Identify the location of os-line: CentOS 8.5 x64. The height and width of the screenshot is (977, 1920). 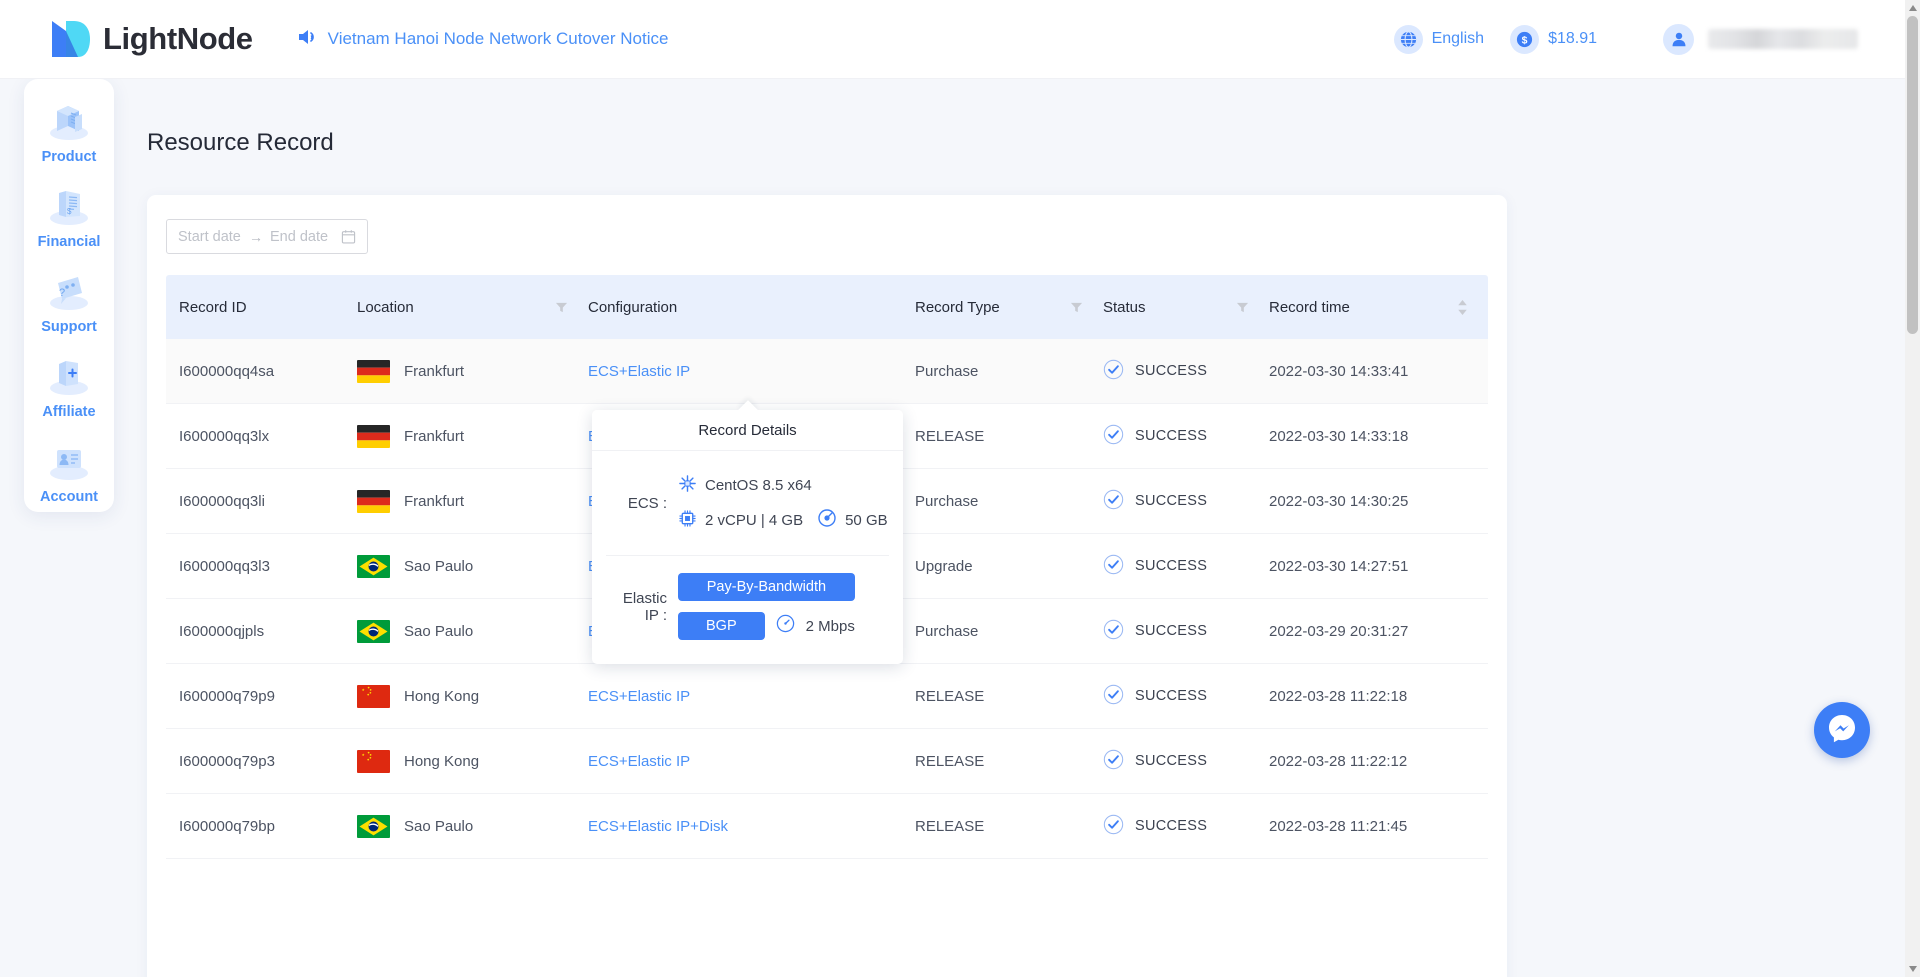
(783, 485).